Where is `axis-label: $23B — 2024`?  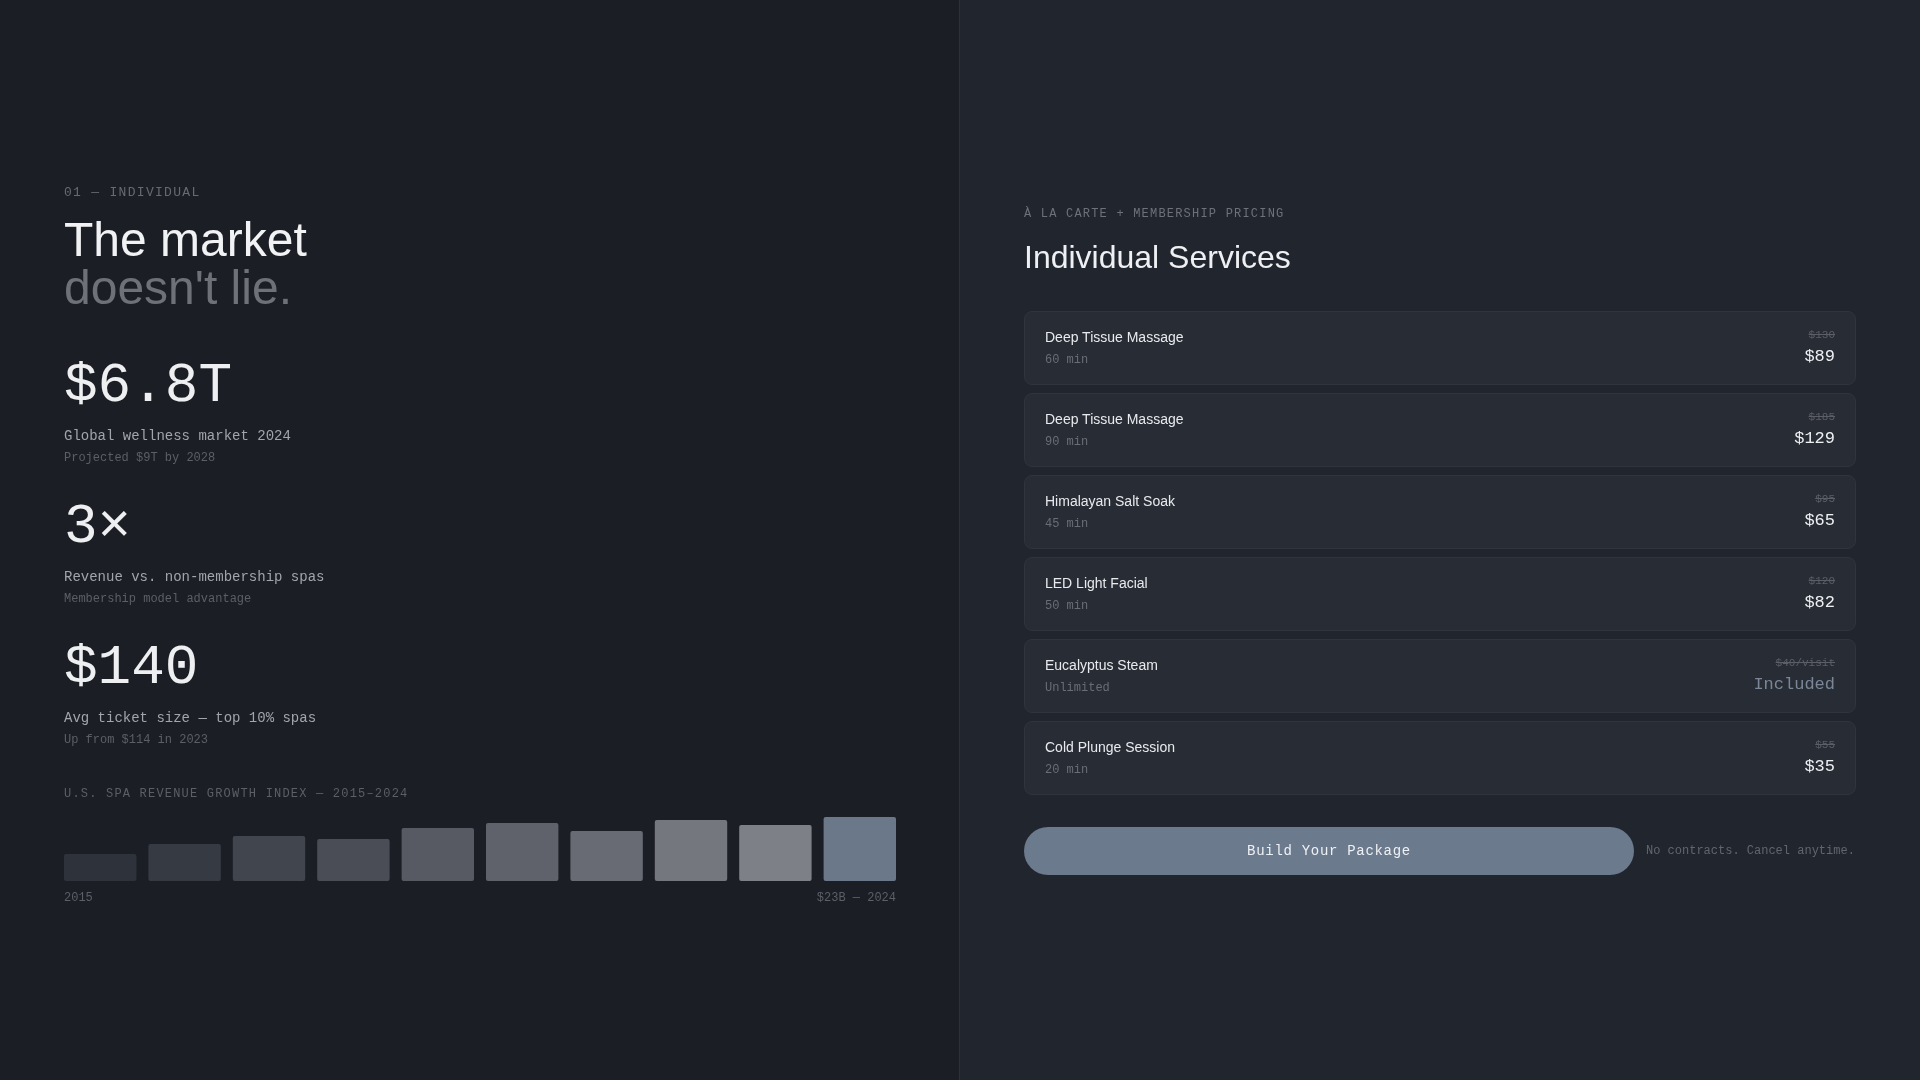 axis-label: $23B — 2024 is located at coordinates (856, 899).